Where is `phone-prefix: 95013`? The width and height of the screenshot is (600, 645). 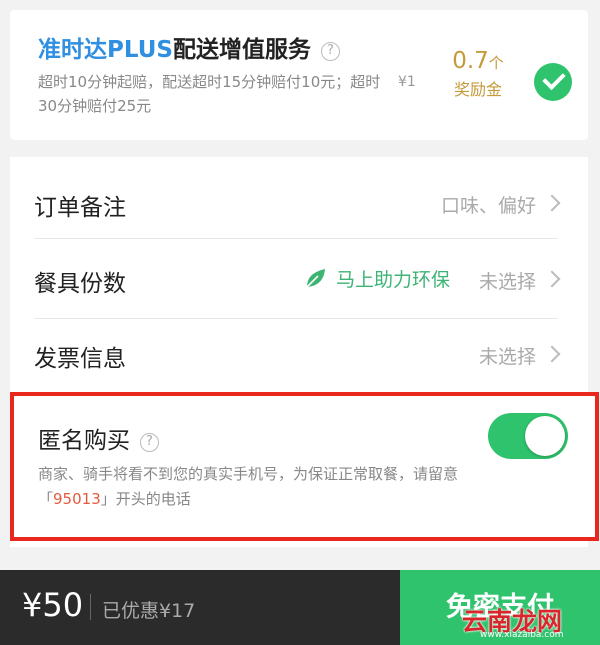
phone-prefix: 95013 is located at coordinates (77, 499).